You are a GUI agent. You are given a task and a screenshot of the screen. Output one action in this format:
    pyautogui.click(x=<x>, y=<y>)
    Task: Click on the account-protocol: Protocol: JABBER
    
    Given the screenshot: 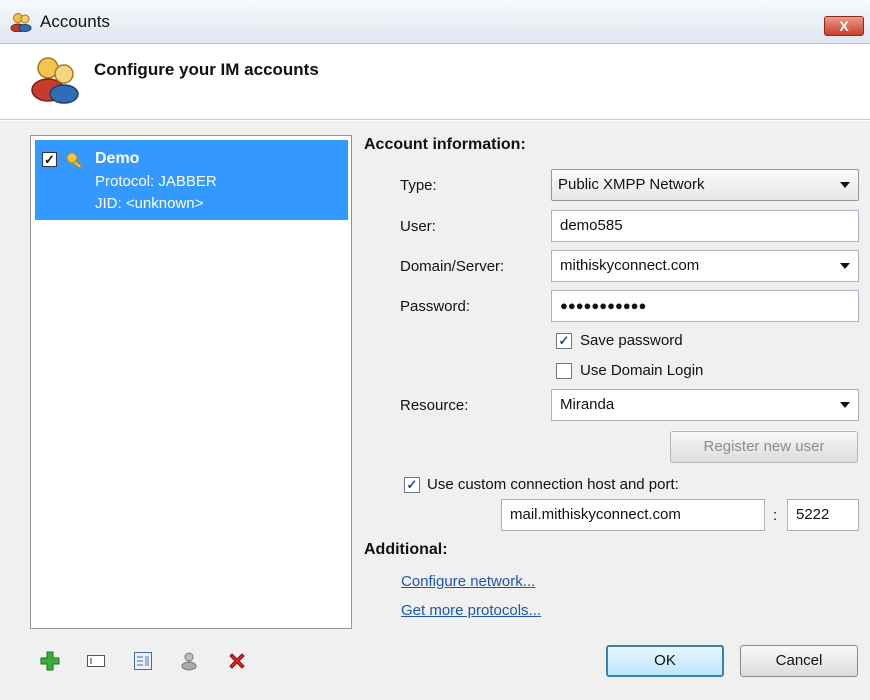 What is the action you would take?
    pyautogui.click(x=156, y=181)
    